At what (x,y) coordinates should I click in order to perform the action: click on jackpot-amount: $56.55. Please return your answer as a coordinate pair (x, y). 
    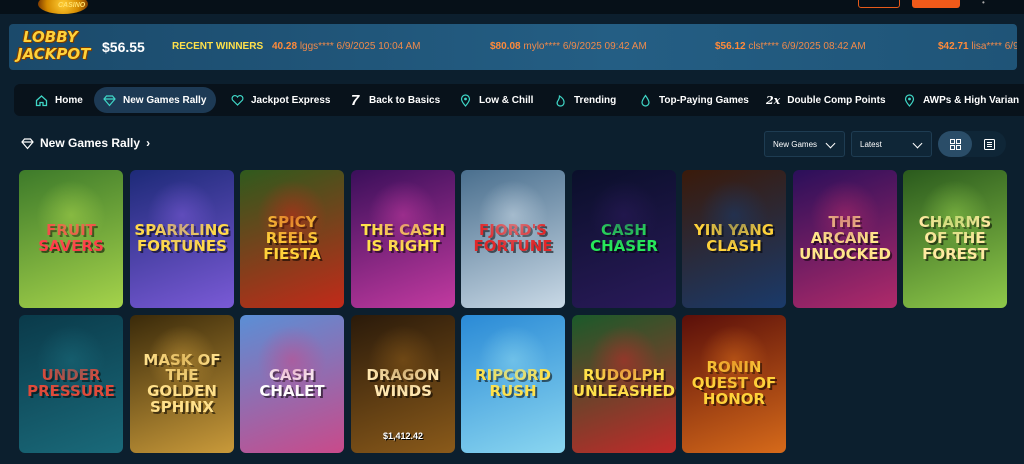
    Looking at the image, I should click on (123, 47).